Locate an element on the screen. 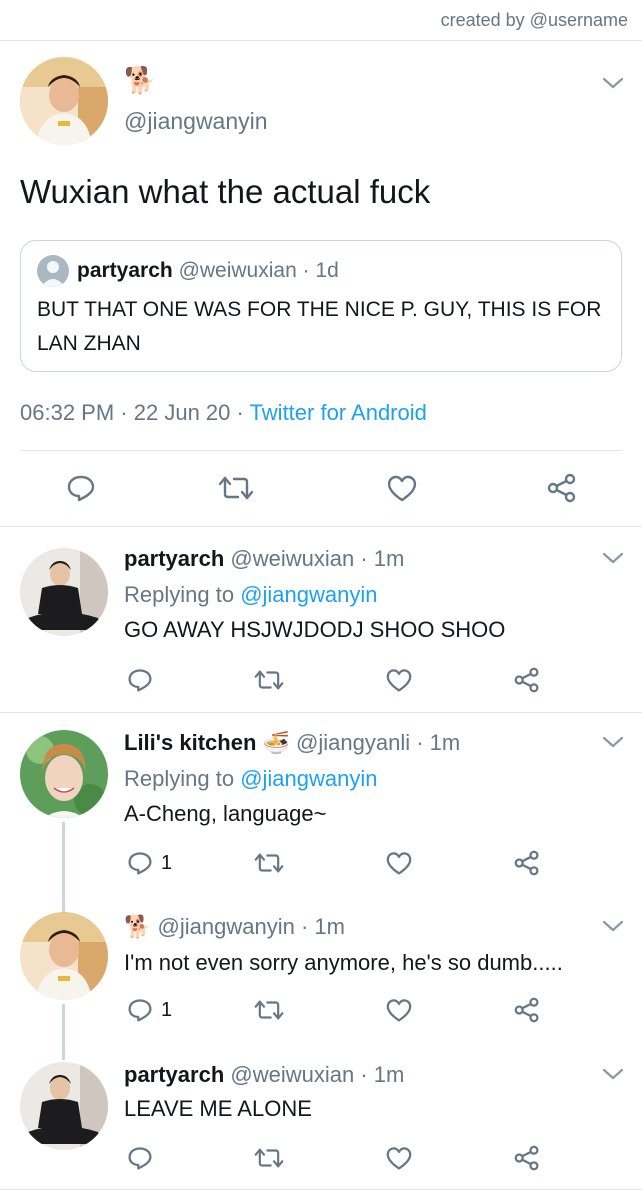 The height and width of the screenshot is (1200, 642). tweet-text: Wuxian what the actual fuck is located at coordinates (225, 191).